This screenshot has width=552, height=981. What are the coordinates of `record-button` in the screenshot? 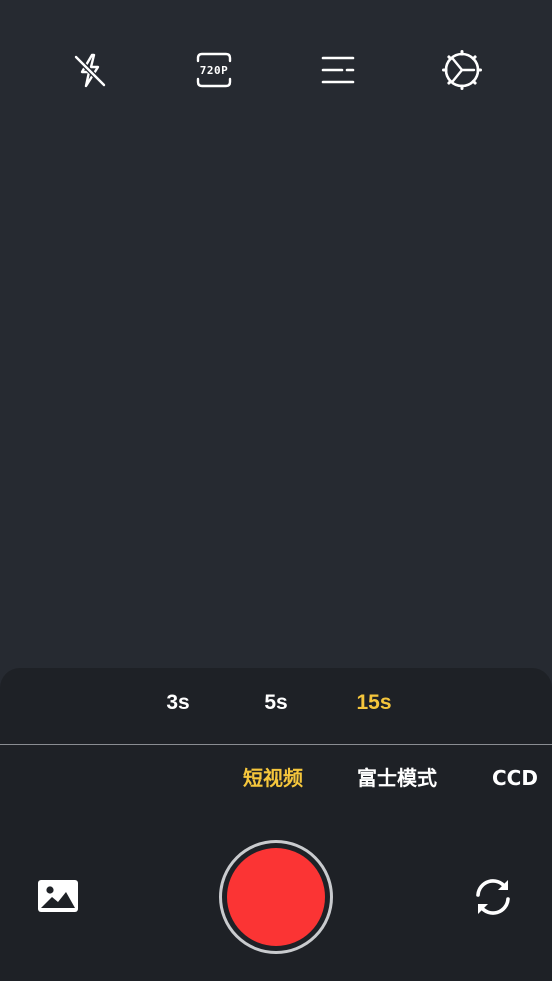 It's located at (276, 897).